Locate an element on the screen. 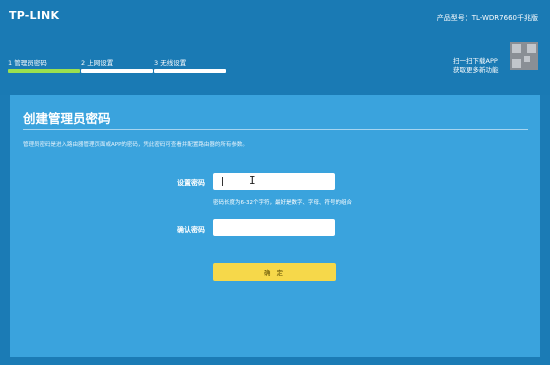 This screenshot has width=550, height=365. confirm-password-field is located at coordinates (274, 227).